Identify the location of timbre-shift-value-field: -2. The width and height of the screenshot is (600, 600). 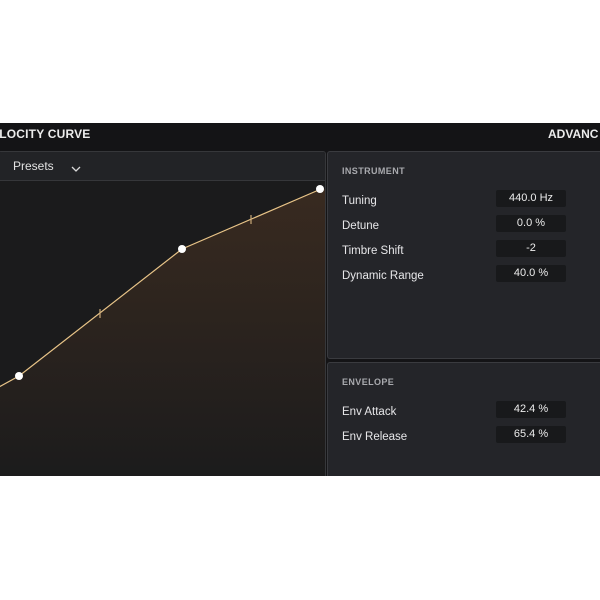
(531, 248).